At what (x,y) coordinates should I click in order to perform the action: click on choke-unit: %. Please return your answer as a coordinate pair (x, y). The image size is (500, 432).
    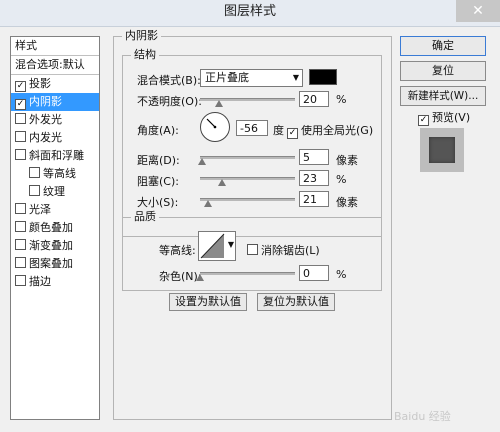
    Looking at the image, I should click on (341, 179).